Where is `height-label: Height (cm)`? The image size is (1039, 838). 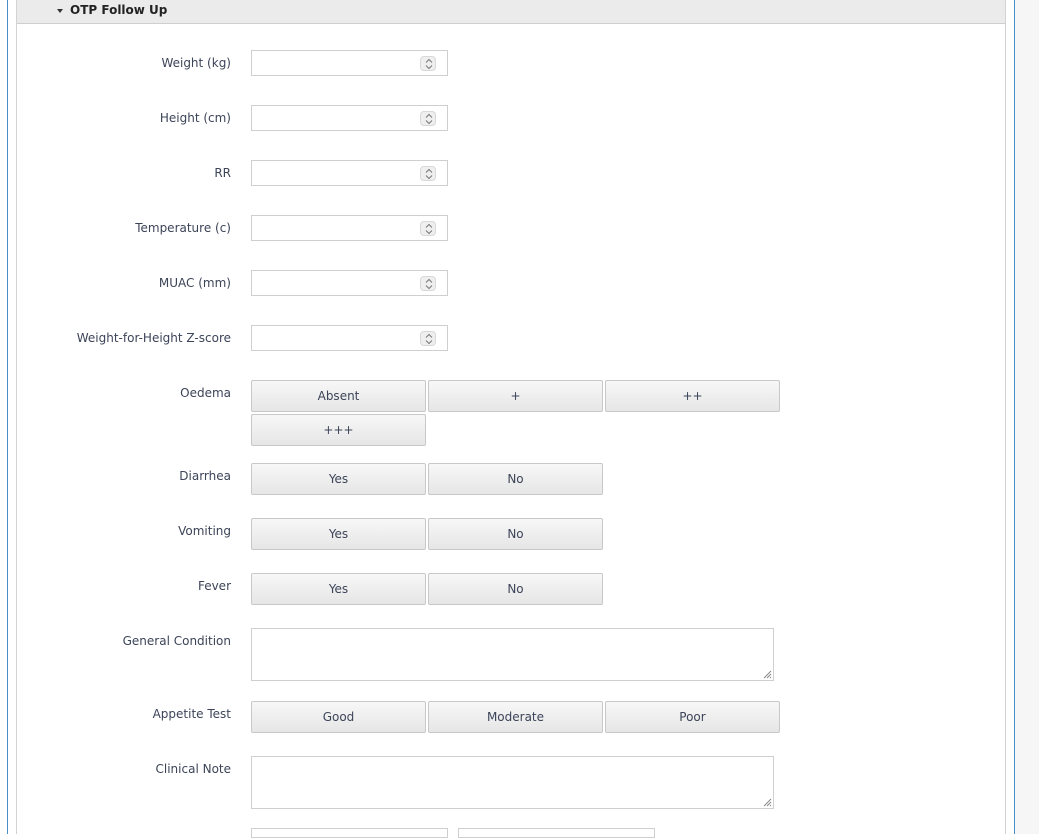
height-label: Height (cm) is located at coordinates (195, 118).